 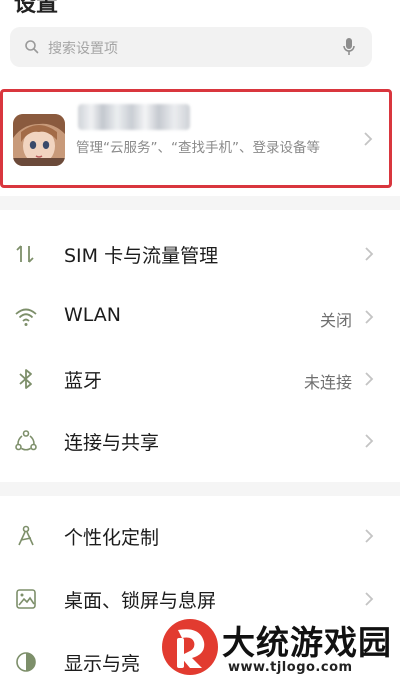 I want to click on brightness-icon, so click(x=26, y=662).